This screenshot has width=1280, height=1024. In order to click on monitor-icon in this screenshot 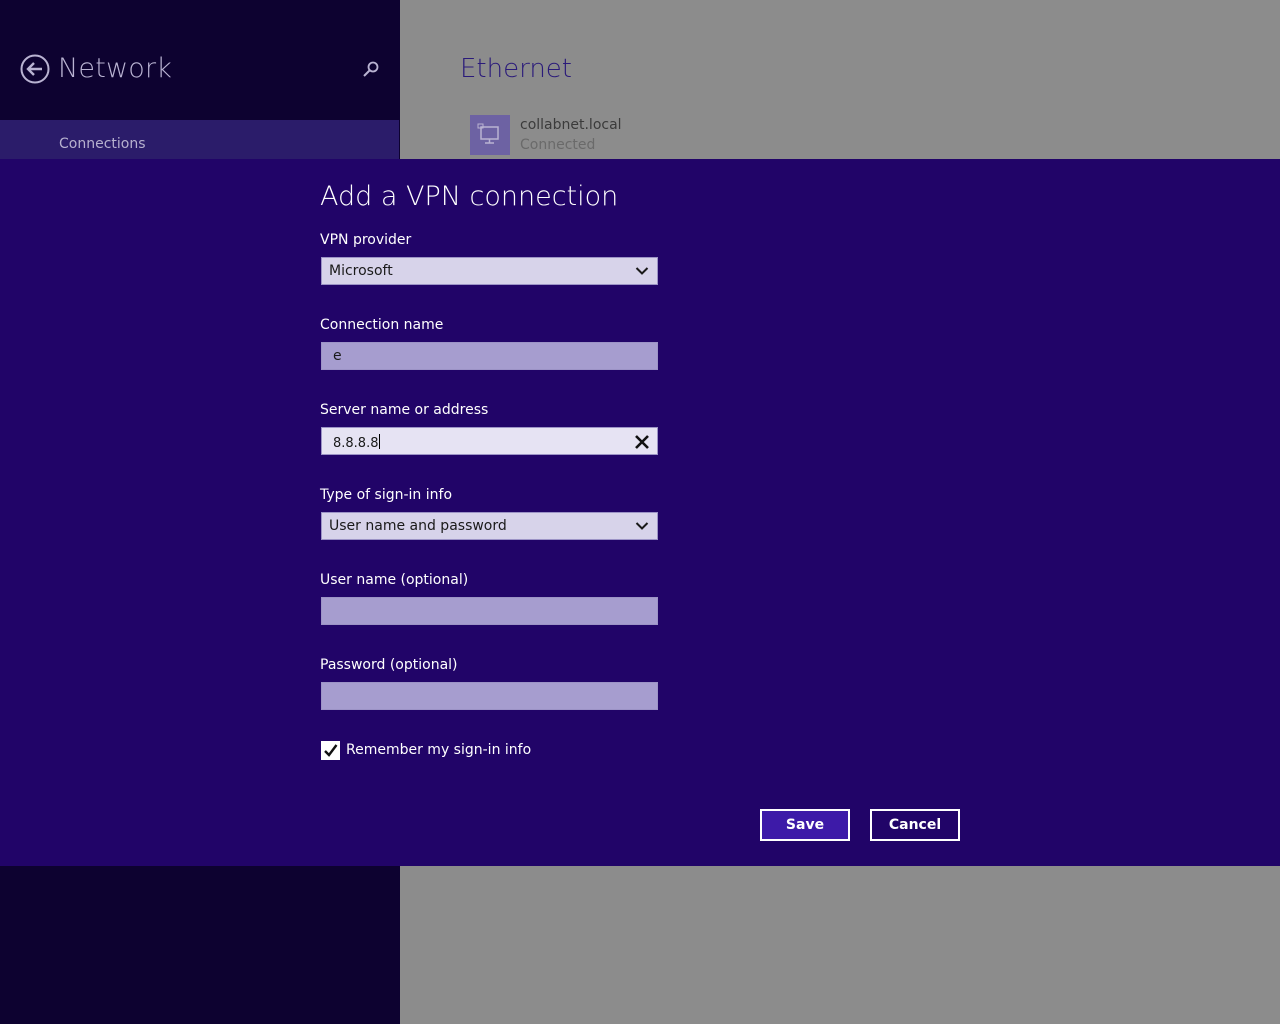, I will do `click(488, 133)`.